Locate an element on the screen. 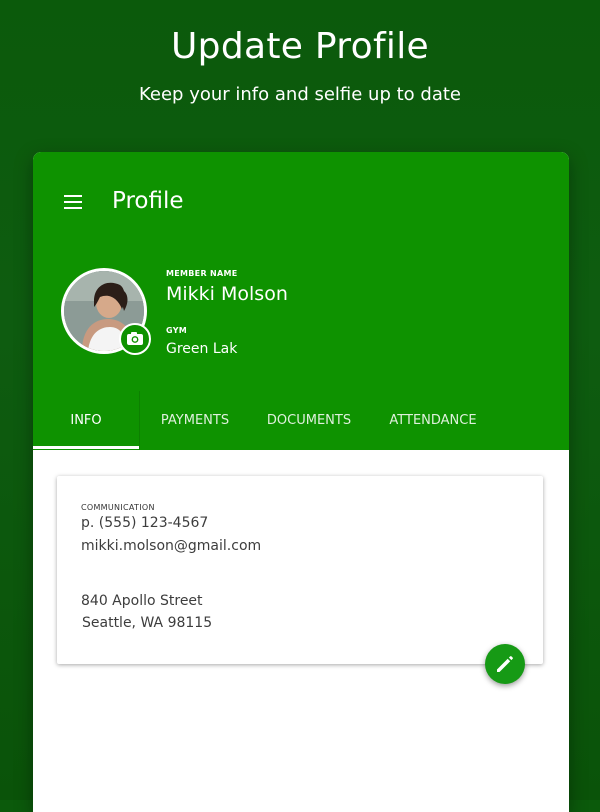  member-name: Mikki Molson is located at coordinates (227, 294).